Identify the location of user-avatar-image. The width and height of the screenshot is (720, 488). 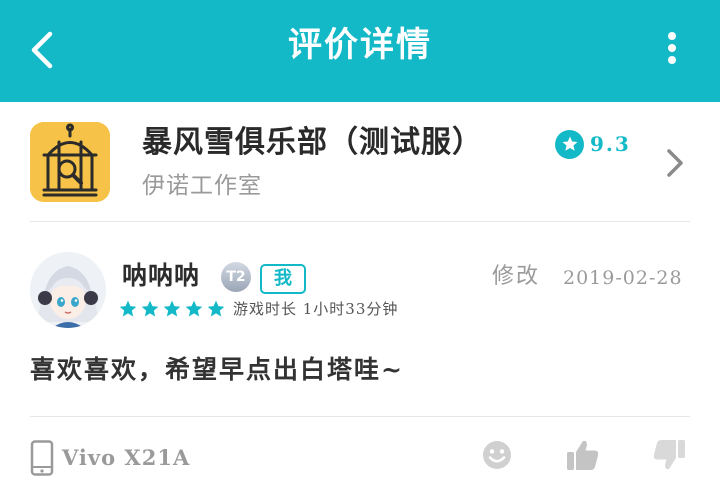
(68, 290).